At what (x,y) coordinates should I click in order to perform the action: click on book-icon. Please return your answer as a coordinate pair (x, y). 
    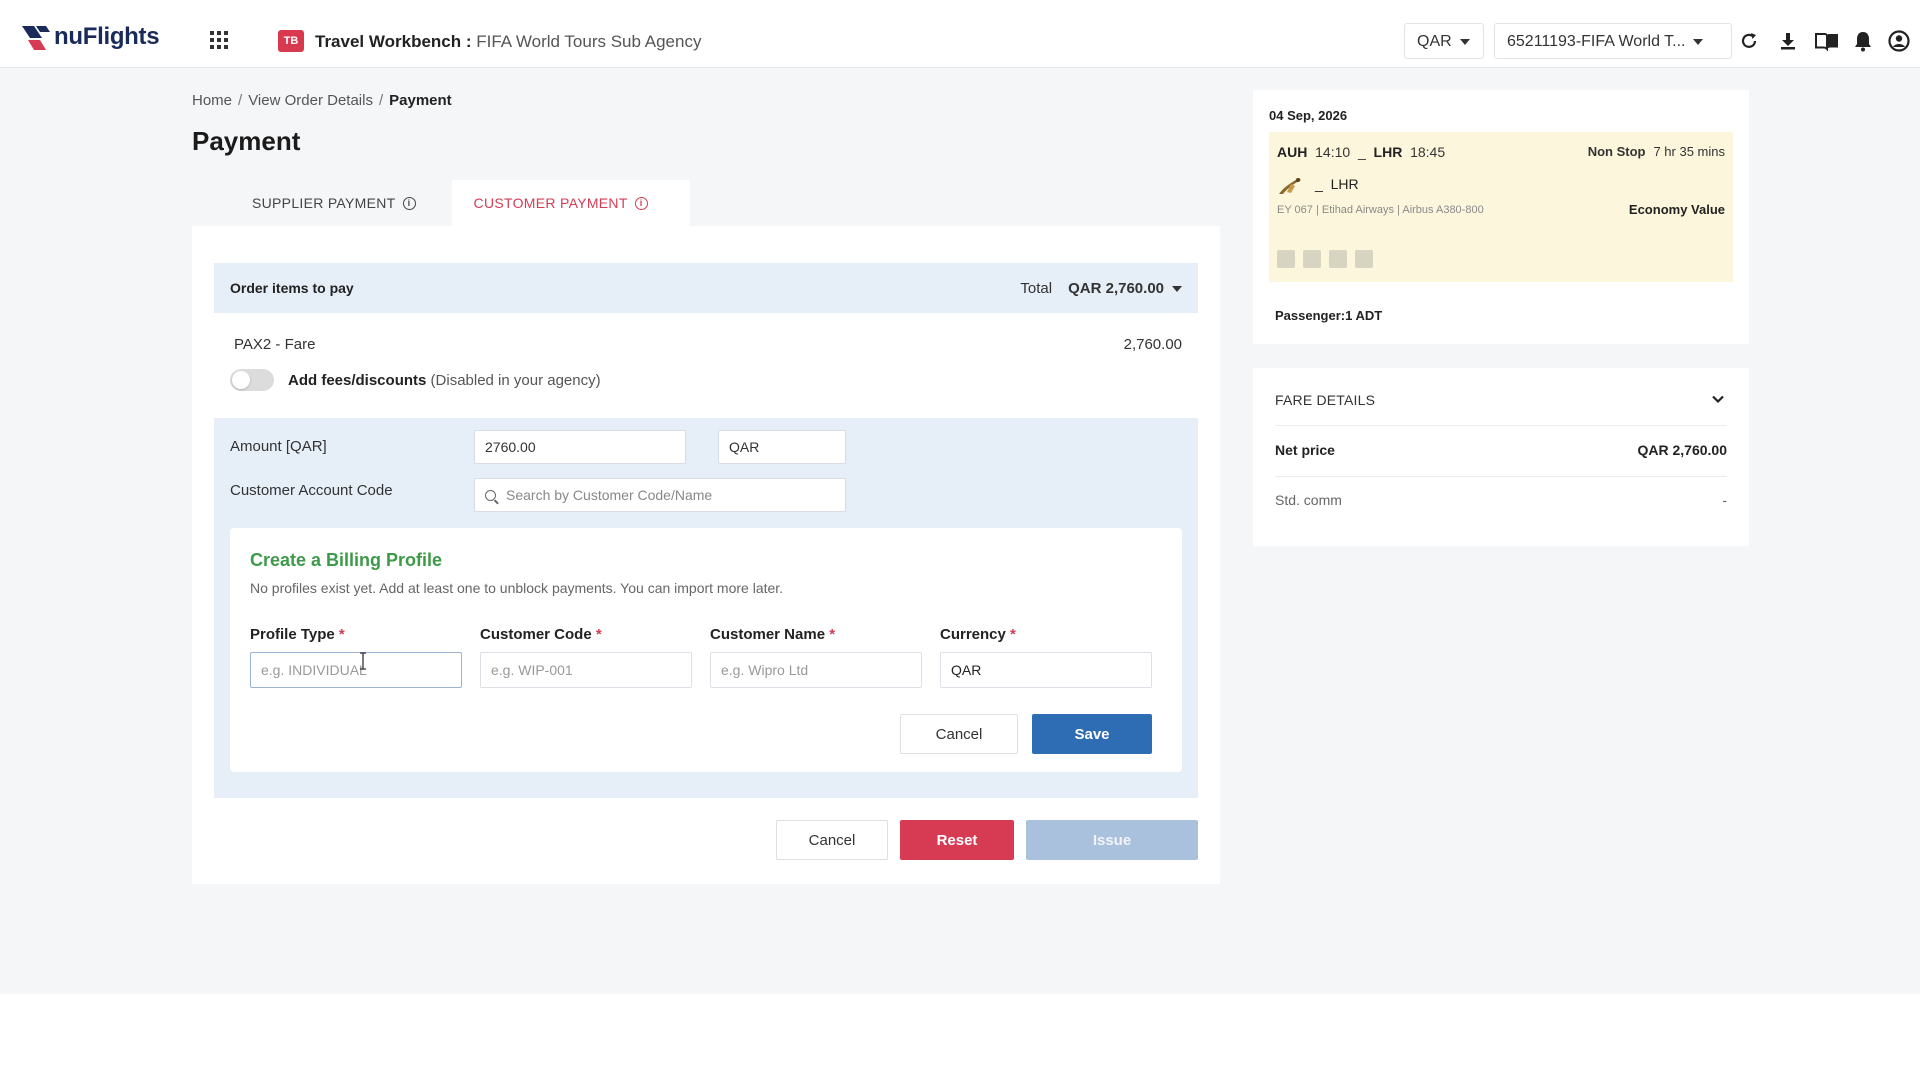
    Looking at the image, I should click on (1827, 41).